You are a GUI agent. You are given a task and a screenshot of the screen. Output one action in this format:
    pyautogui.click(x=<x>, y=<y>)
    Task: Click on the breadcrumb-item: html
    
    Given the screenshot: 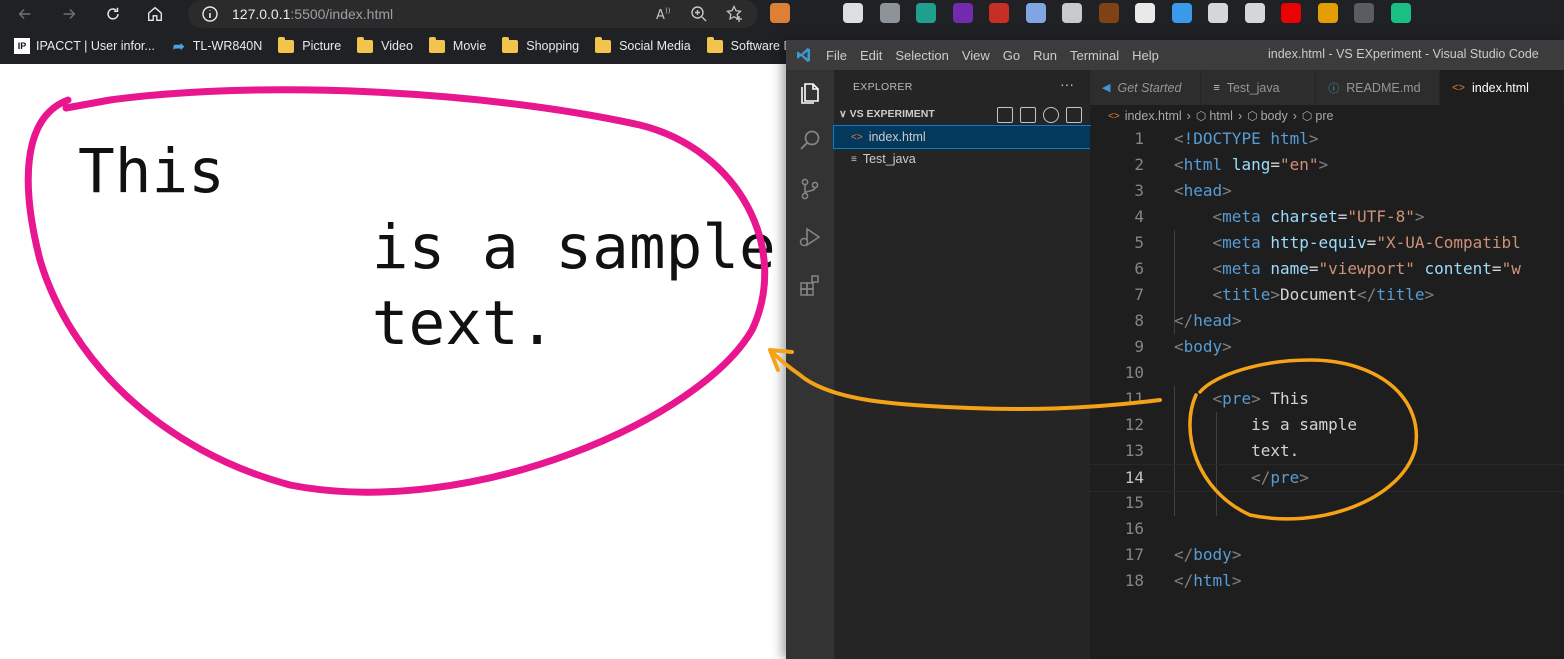 What is the action you would take?
    pyautogui.click(x=1221, y=116)
    